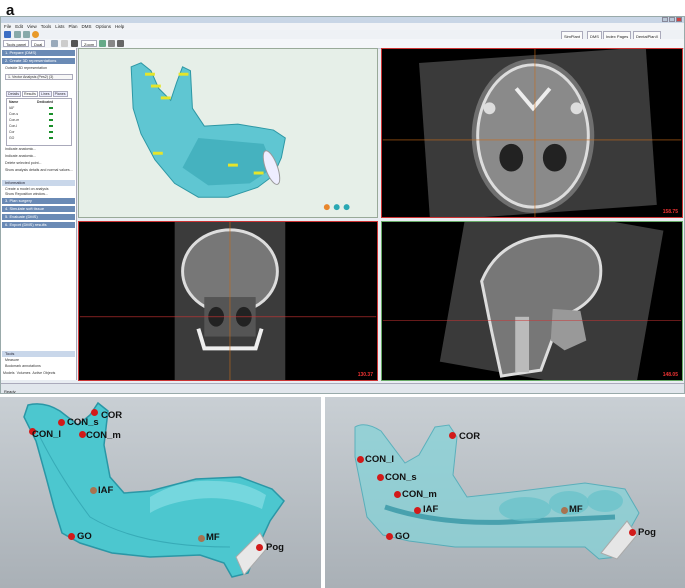  I want to click on maximize-button, so click(672, 19).